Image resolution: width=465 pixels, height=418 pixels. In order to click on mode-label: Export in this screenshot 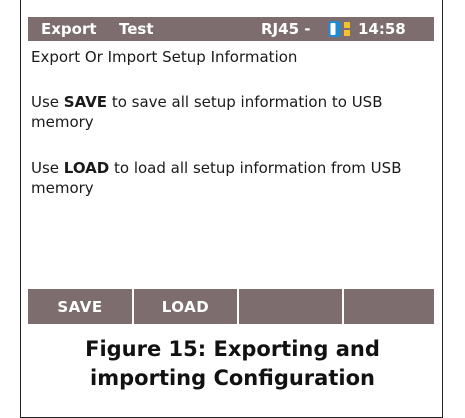, I will do `click(69, 29)`.